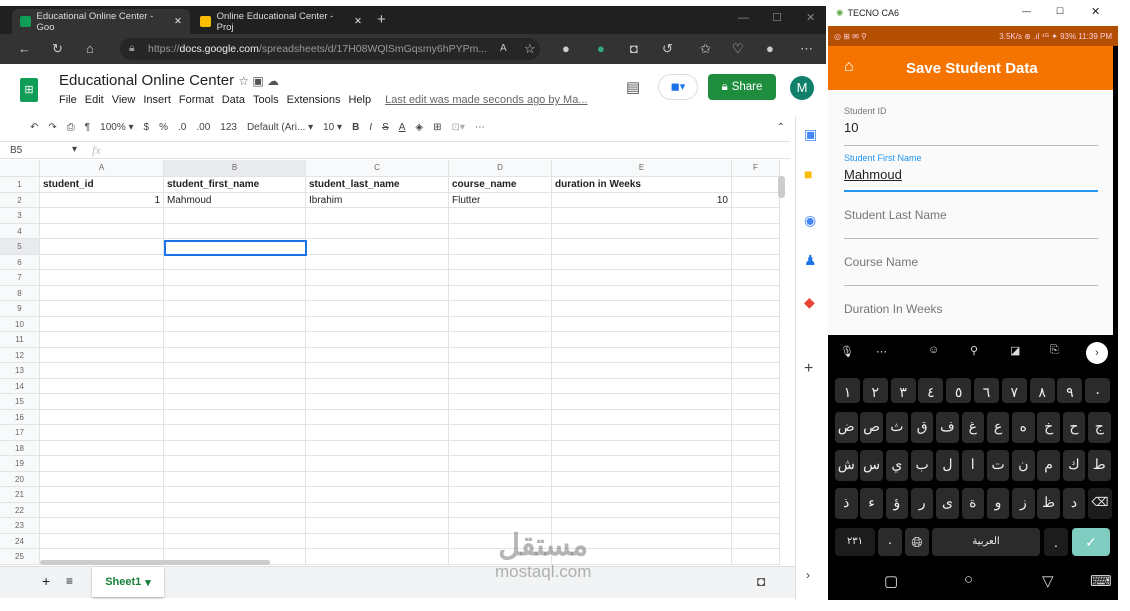 Image resolution: width=1130 pixels, height=611 pixels. I want to click on close-icon: ✕, so click(1095, 11).